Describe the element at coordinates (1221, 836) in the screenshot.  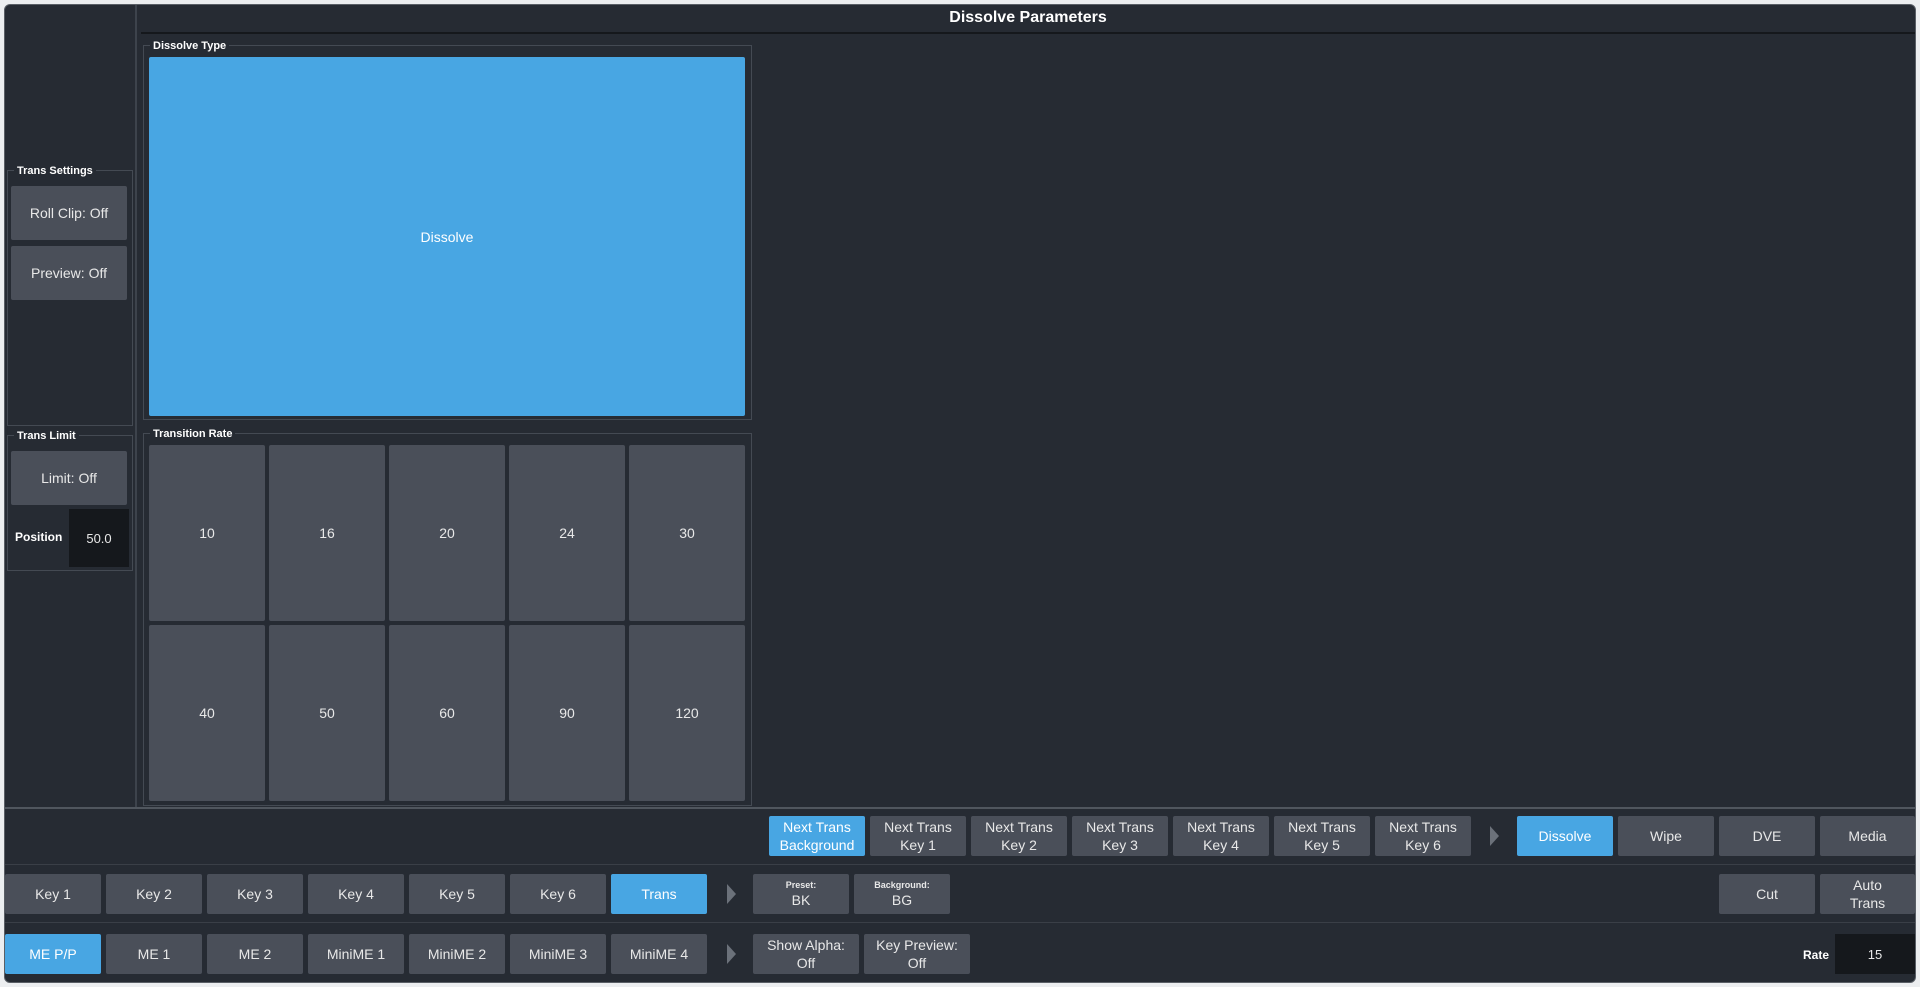
I see `next-trans-key4-button: Next Trans Key 4` at that location.